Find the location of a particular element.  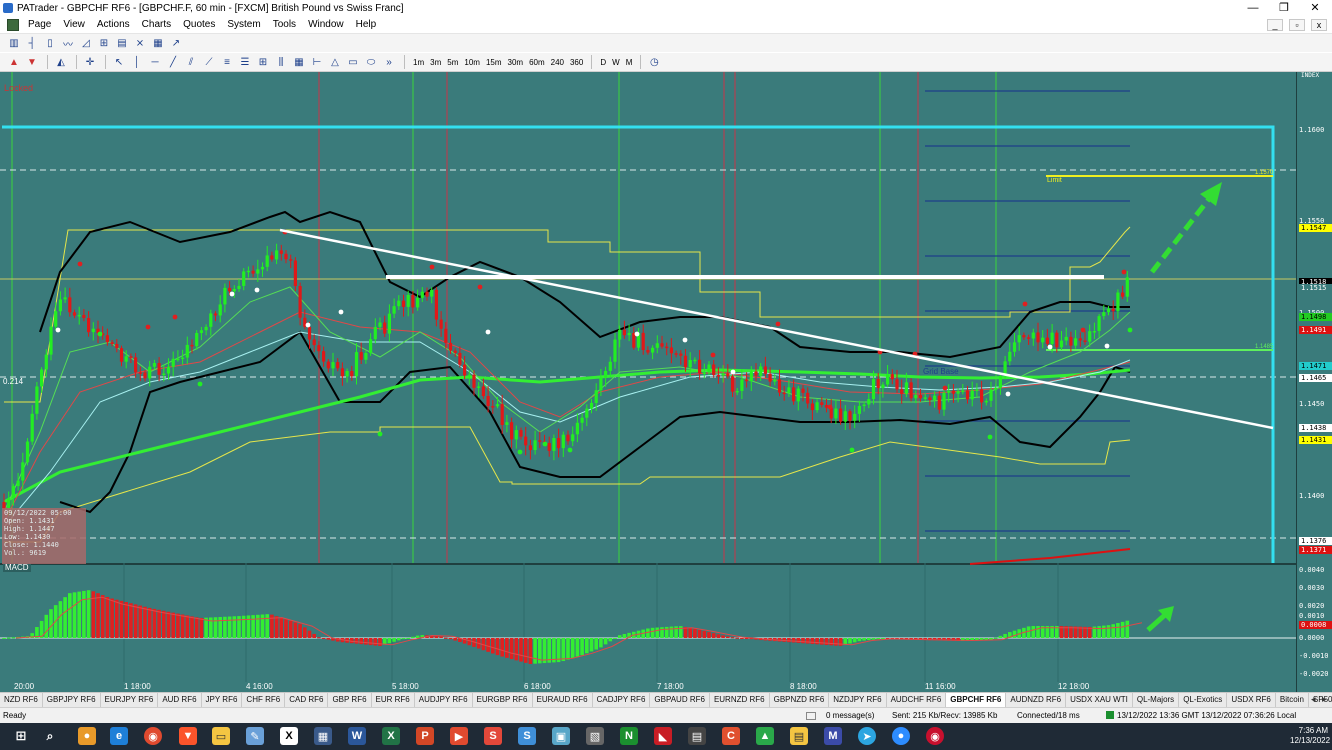

fib-fan-icon: ⟋ is located at coordinates (209, 62).